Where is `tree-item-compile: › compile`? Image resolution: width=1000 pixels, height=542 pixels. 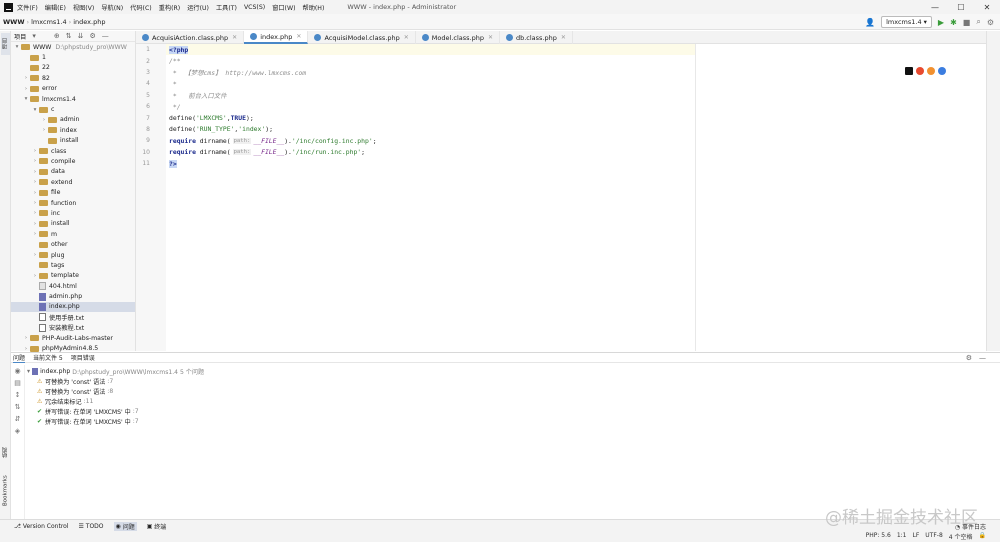 tree-item-compile: › compile is located at coordinates (73, 161).